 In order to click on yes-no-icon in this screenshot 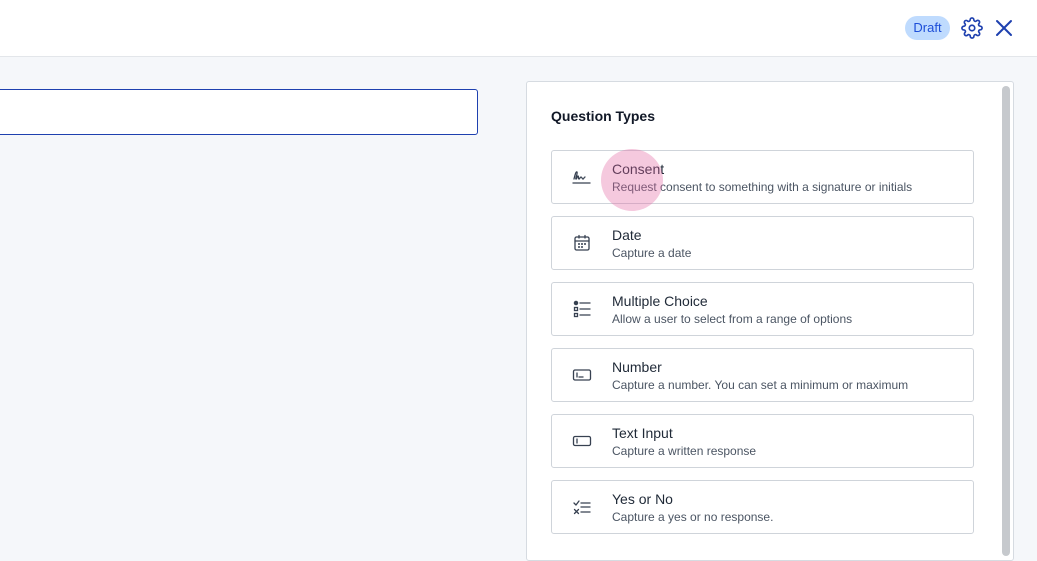, I will do `click(582, 507)`.